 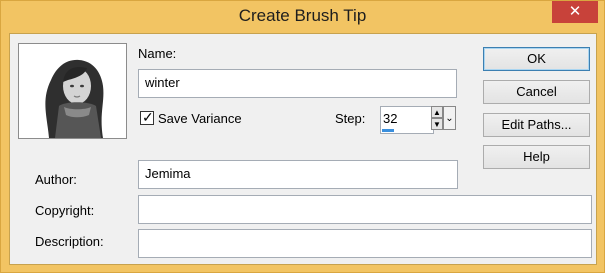 I want to click on cancel-button: Cancel, so click(x=536, y=92).